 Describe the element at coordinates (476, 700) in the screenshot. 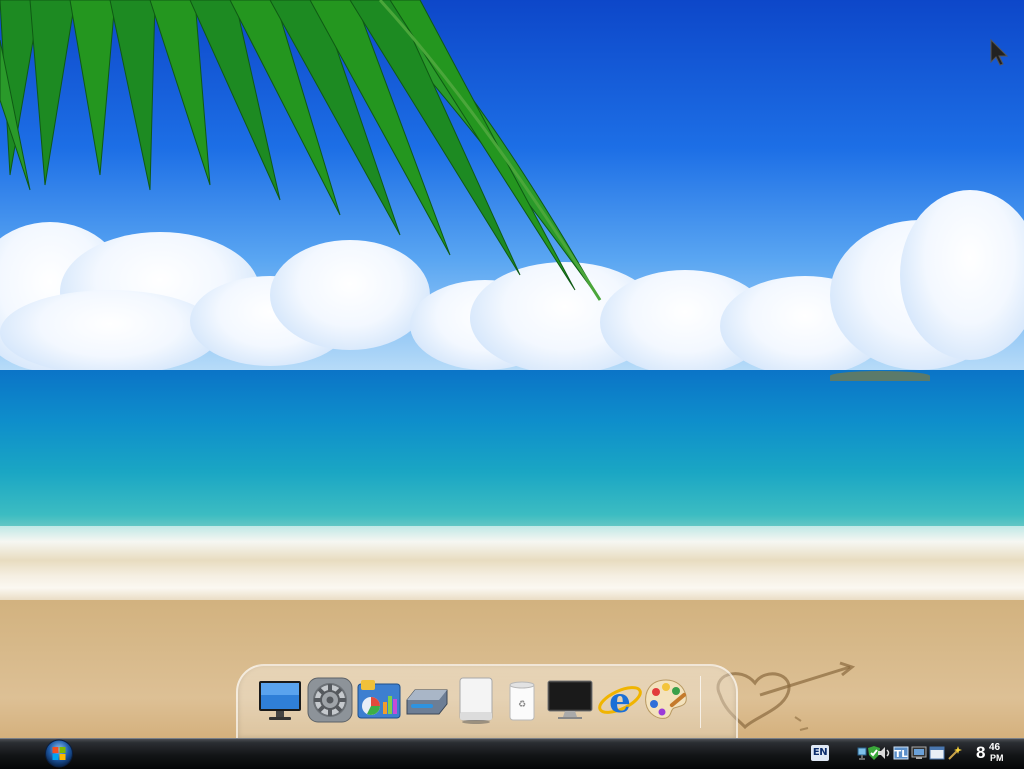

I see `external-drive-icon` at that location.